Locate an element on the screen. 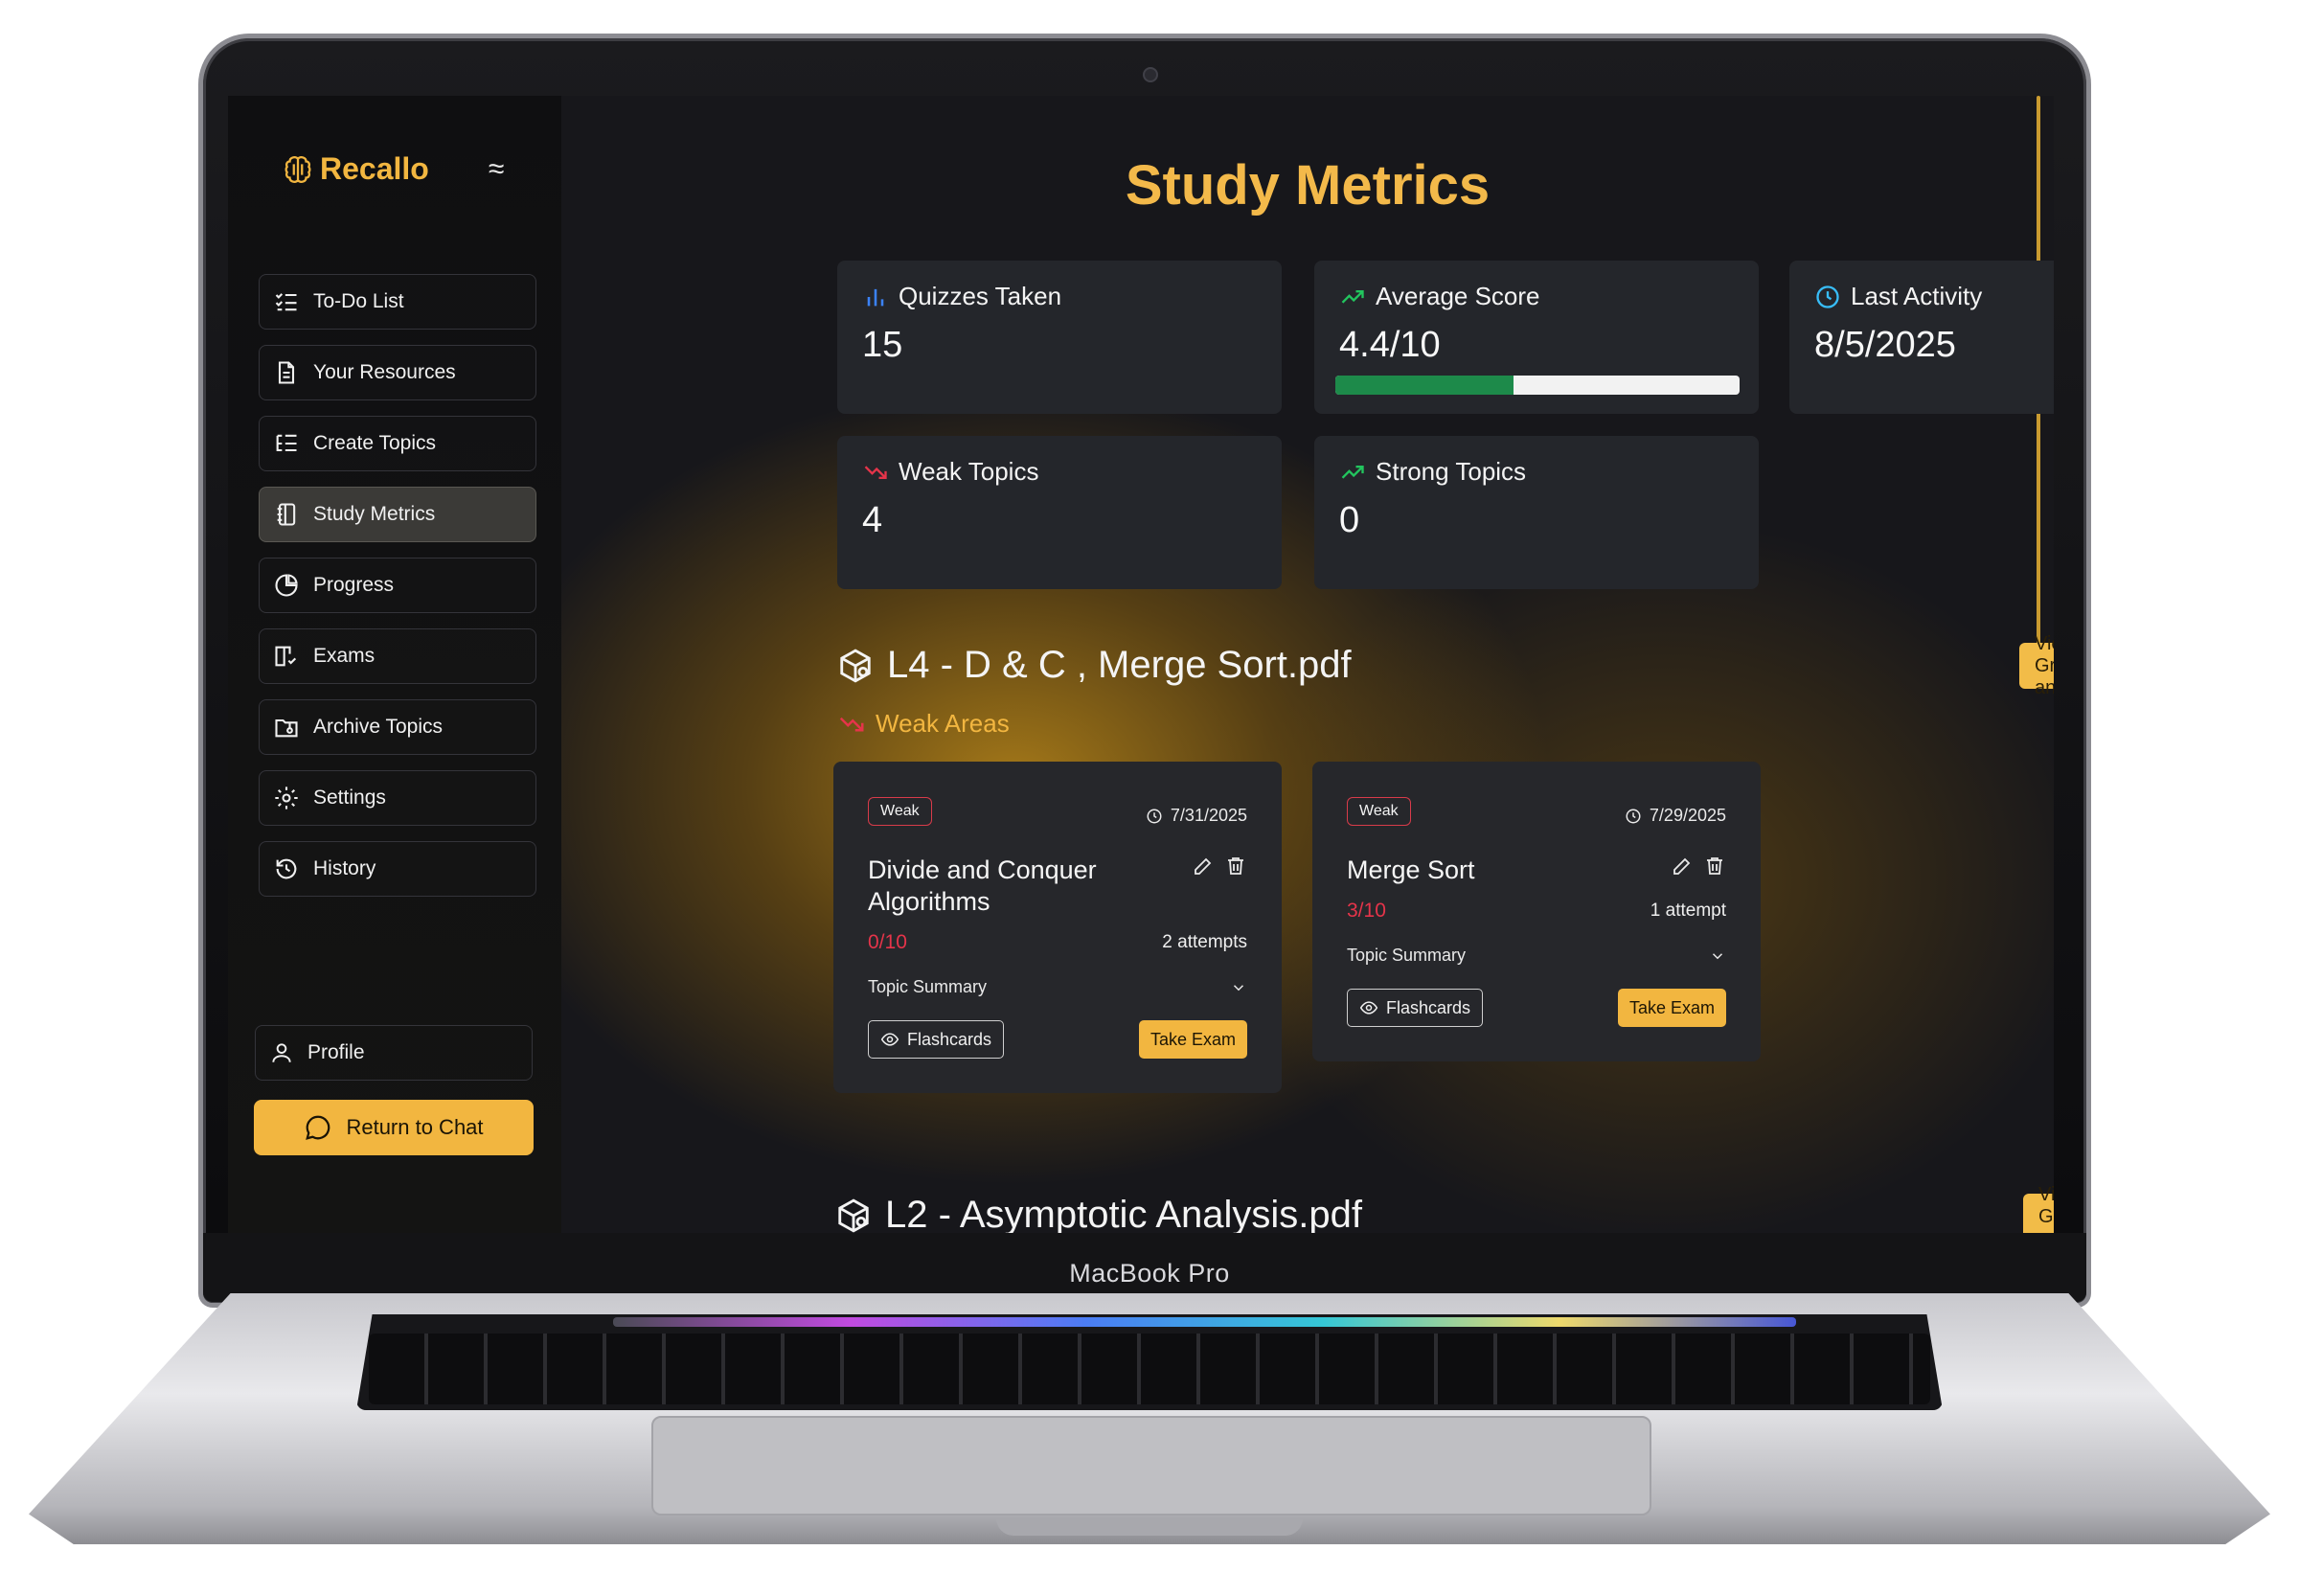  package-search-icon is located at coordinates (853, 1215).